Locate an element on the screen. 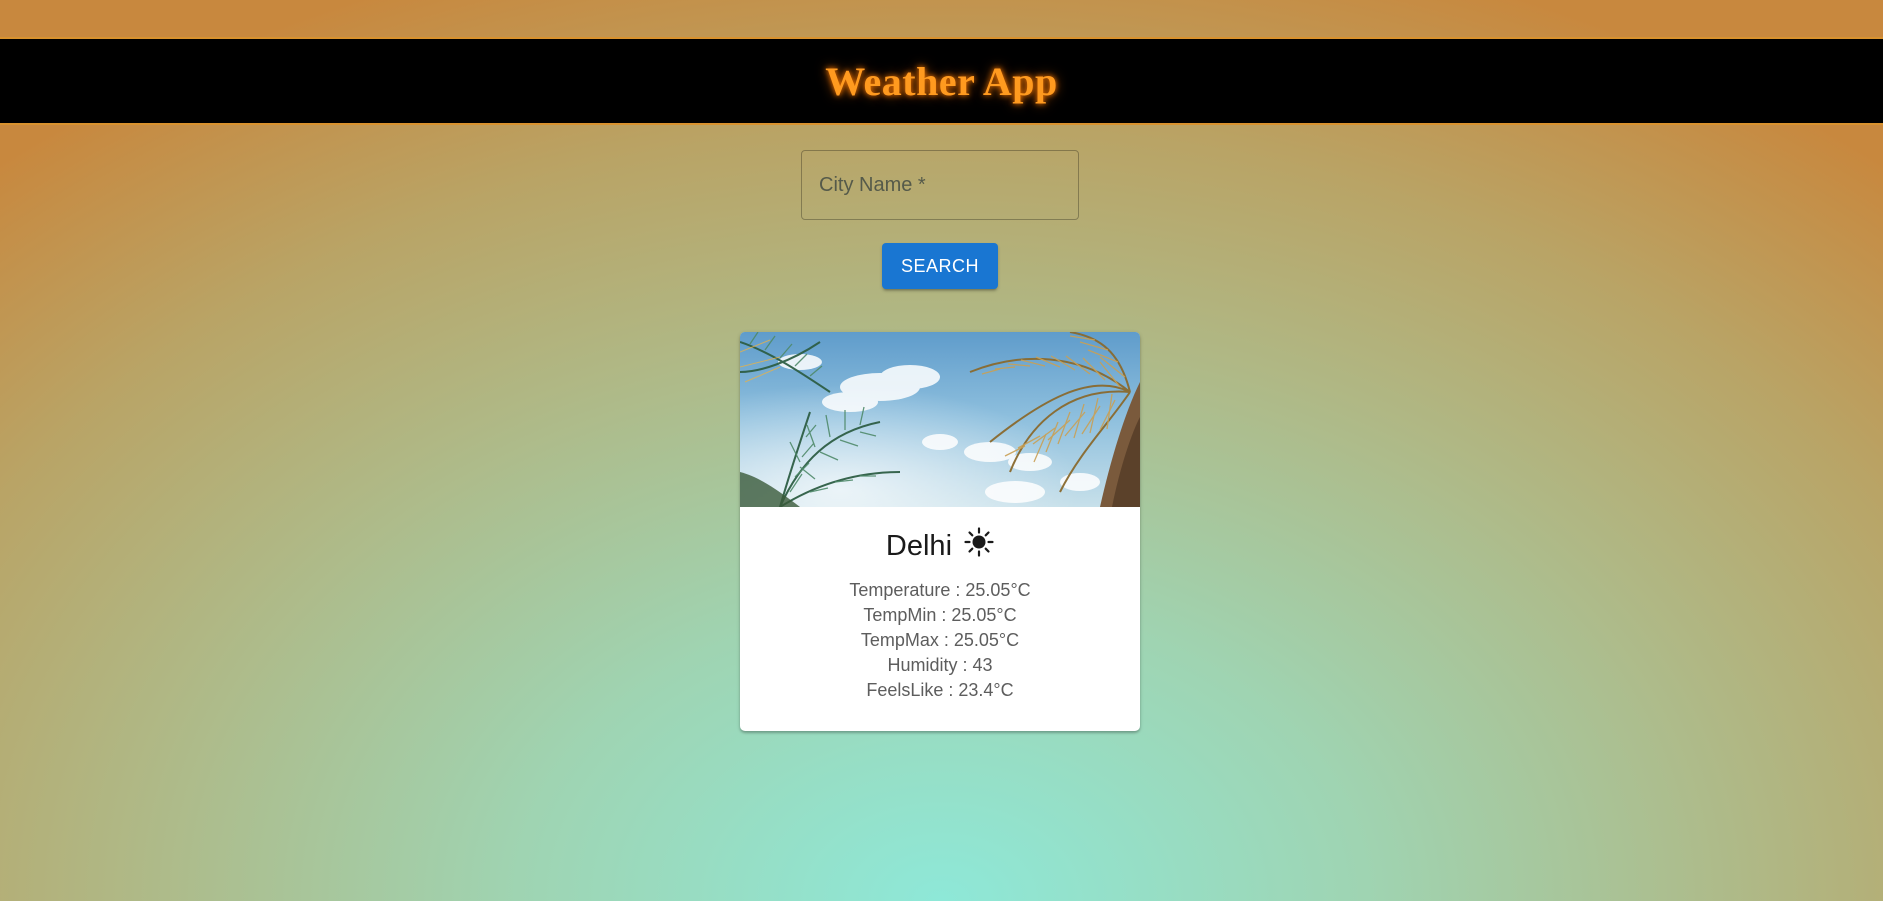 The width and height of the screenshot is (1883, 901). weather-card-image is located at coordinates (940, 419).